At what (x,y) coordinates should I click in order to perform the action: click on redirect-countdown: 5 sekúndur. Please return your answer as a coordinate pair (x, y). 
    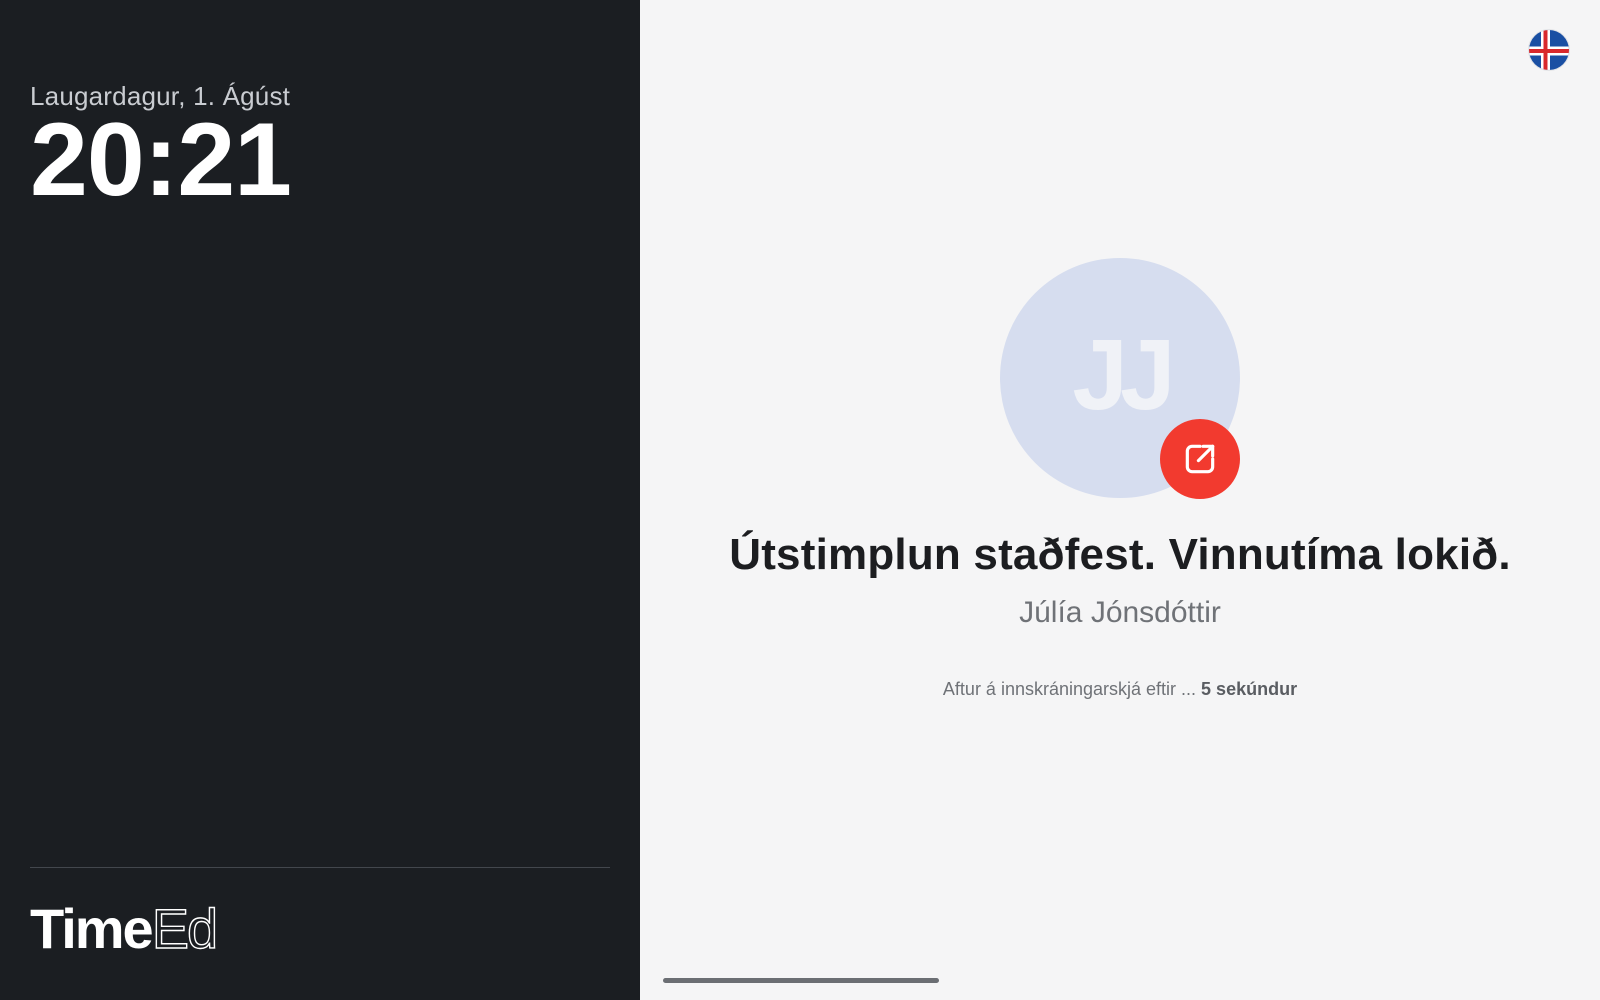
    Looking at the image, I should click on (1249, 689).